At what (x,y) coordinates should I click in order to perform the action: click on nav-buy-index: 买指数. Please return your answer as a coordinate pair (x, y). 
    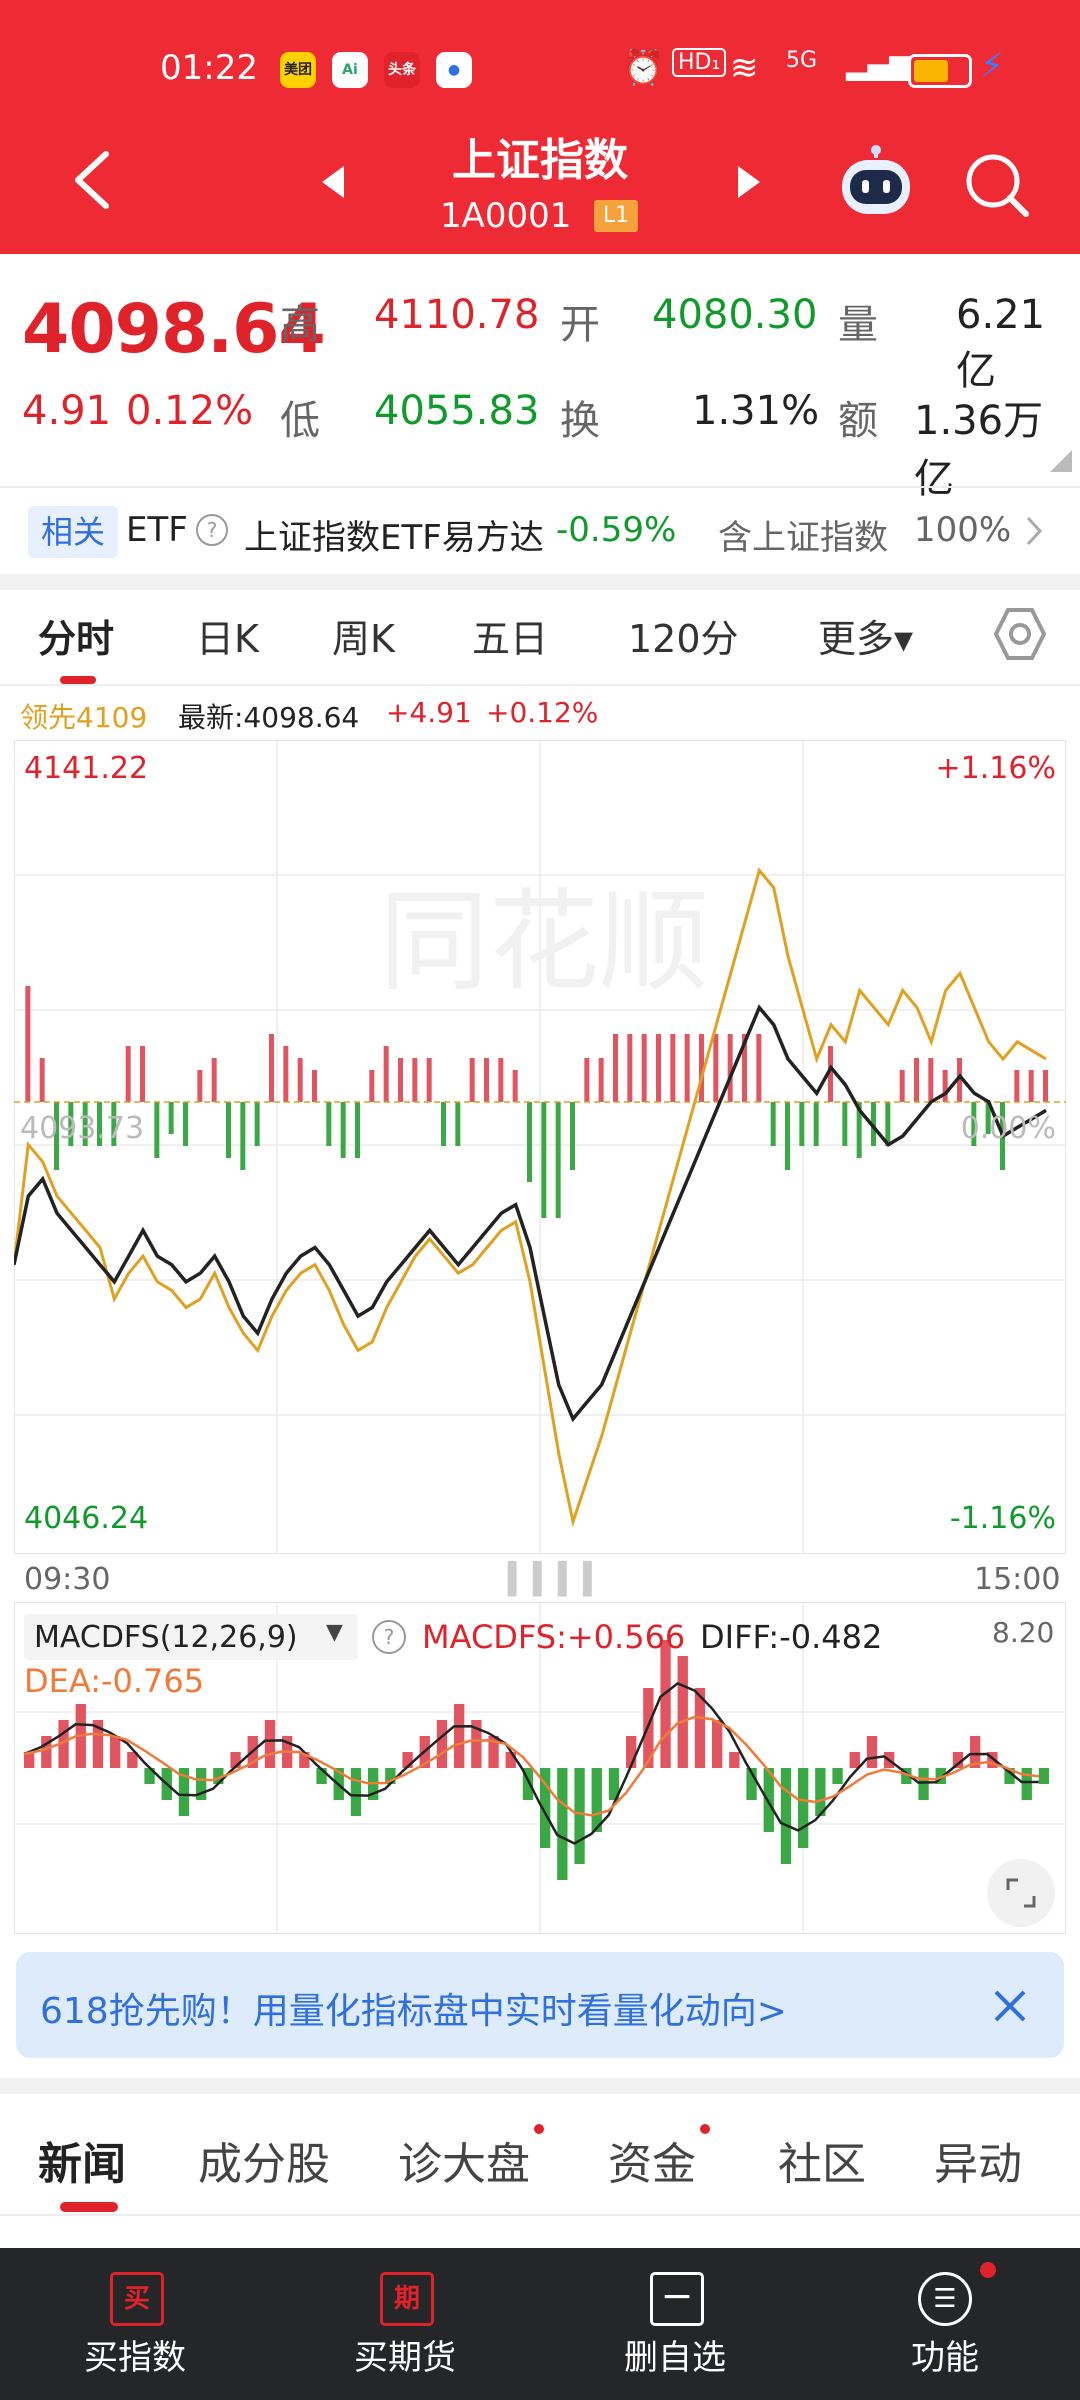
    Looking at the image, I should click on (135, 2354).